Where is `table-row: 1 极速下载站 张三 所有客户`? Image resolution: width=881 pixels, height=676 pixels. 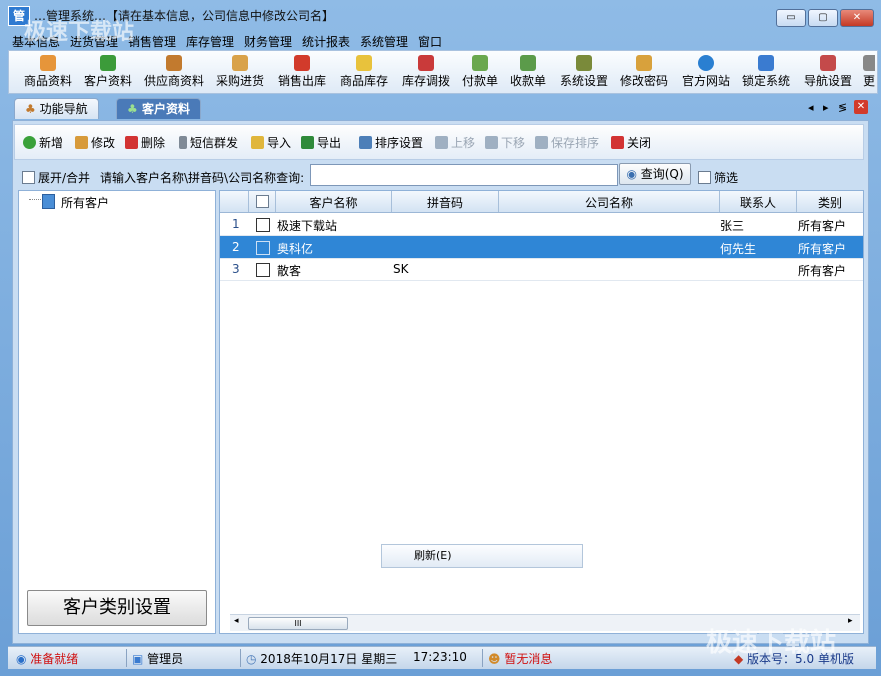 table-row: 1 极速下载站 张三 所有客户 is located at coordinates (541, 224).